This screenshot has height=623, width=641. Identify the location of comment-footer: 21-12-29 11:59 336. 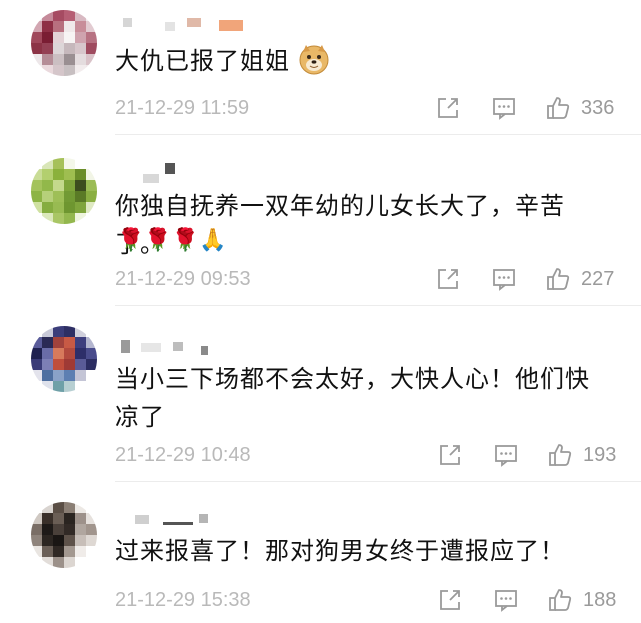
(368, 109).